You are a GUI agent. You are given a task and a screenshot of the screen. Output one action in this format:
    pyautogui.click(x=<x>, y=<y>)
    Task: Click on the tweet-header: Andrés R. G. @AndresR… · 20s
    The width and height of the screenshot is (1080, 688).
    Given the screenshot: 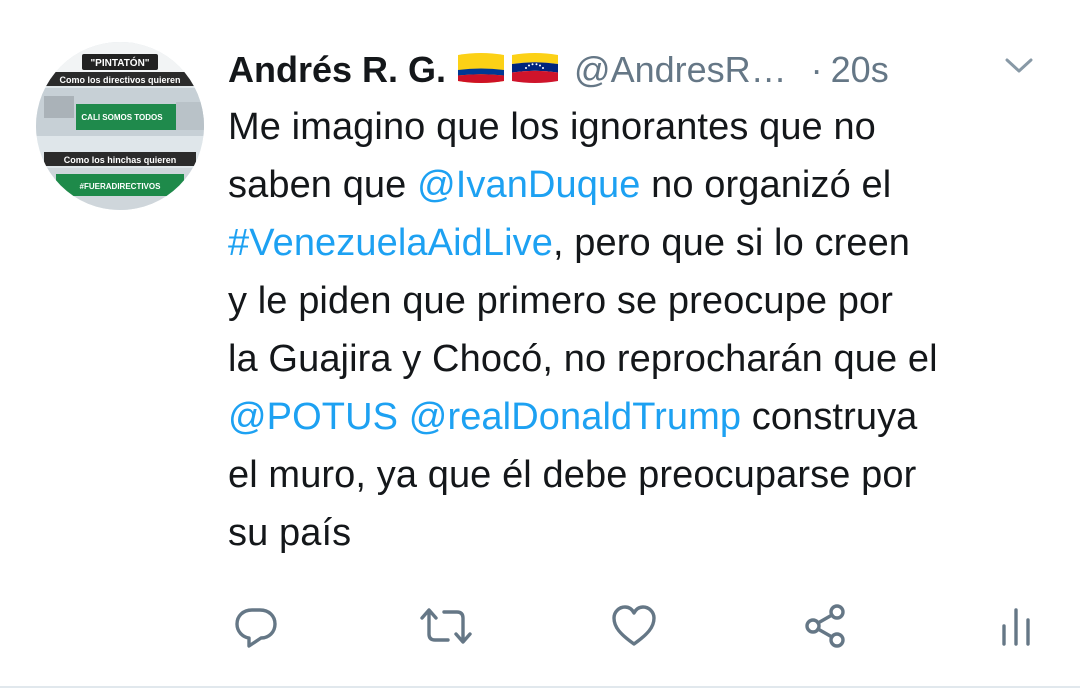 What is the action you would take?
    pyautogui.click(x=643, y=70)
    